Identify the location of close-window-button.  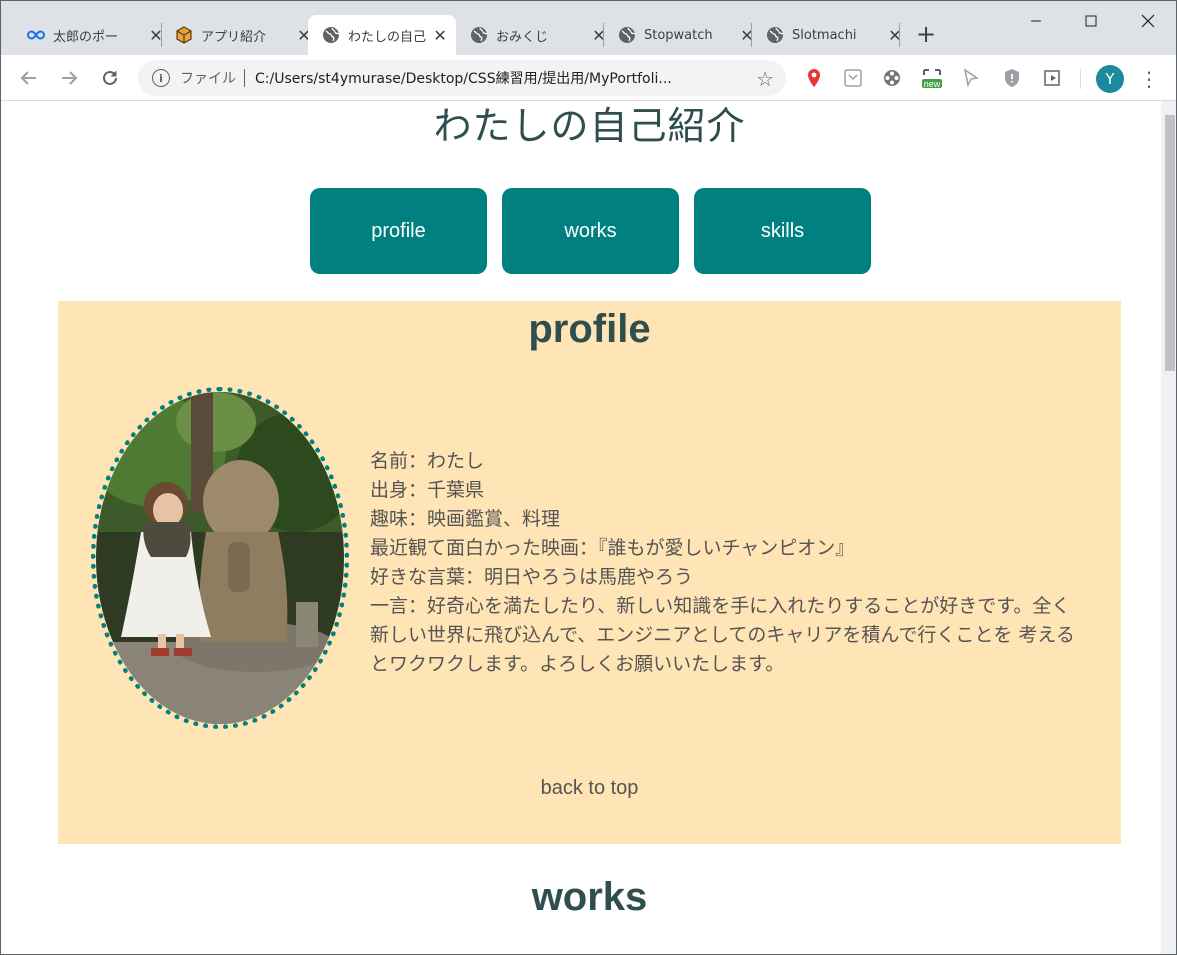
(1148, 21).